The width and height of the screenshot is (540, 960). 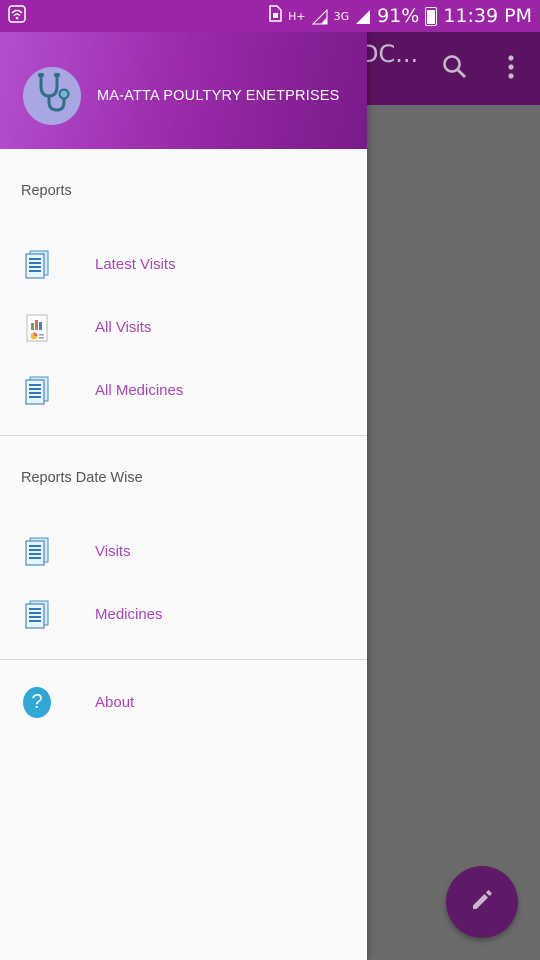 I want to click on nav-label-visits: Visits, so click(x=113, y=551).